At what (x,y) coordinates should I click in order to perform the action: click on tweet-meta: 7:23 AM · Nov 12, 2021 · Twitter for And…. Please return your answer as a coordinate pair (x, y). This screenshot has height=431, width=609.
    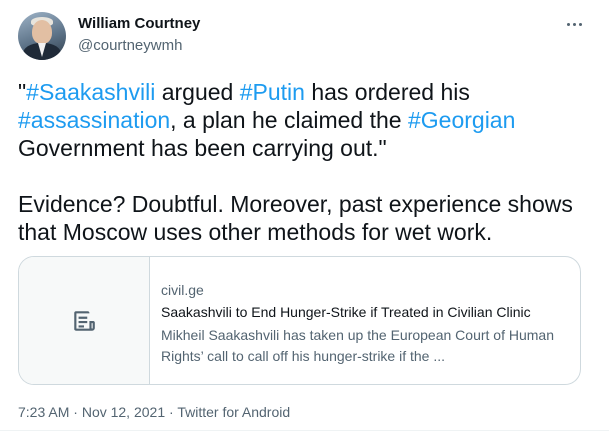
    Looking at the image, I should click on (154, 412).